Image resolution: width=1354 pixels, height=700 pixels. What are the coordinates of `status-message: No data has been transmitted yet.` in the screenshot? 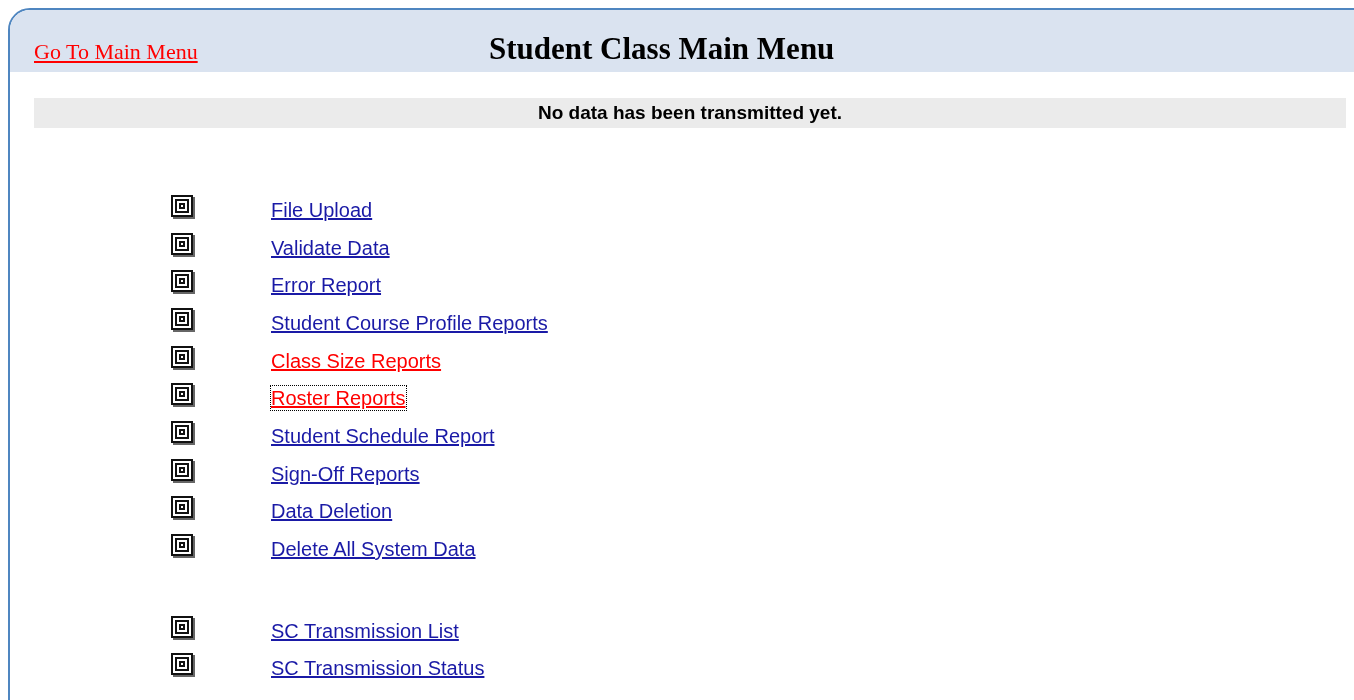 It's located at (690, 113).